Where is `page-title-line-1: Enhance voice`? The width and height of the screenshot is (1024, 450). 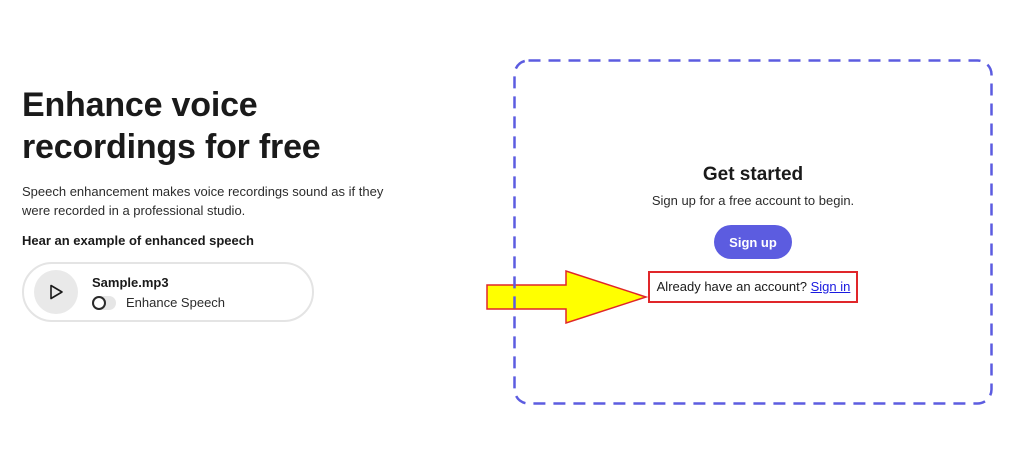 page-title-line-1: Enhance voice is located at coordinates (140, 105).